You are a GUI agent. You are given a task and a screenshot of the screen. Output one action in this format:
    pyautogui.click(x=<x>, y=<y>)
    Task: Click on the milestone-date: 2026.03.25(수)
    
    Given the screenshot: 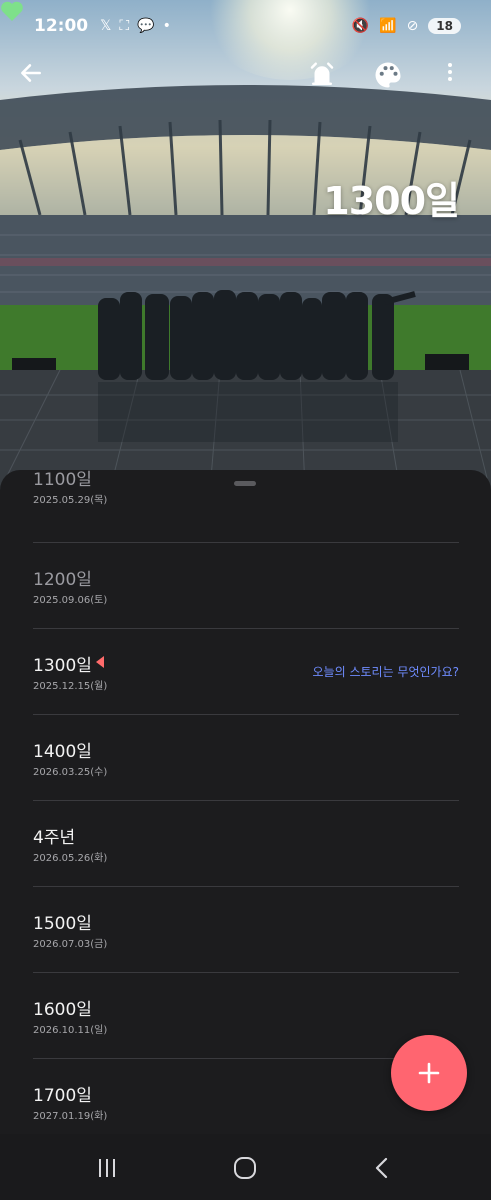 What is the action you would take?
    pyautogui.click(x=70, y=772)
    